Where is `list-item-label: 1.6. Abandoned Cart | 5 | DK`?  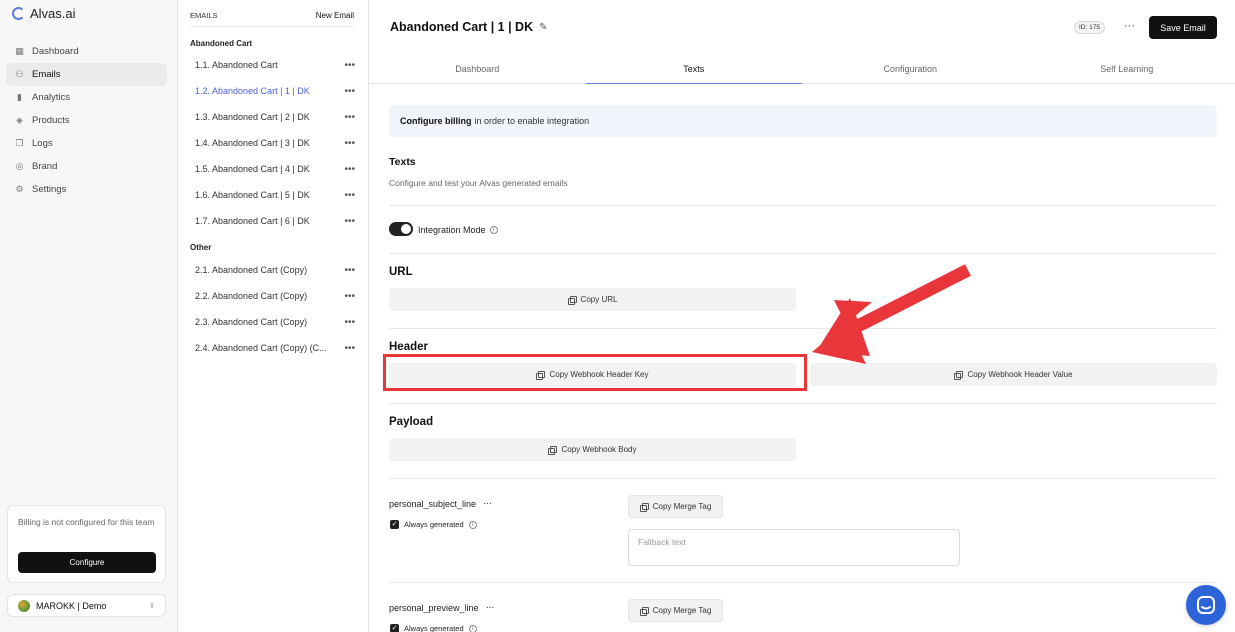 list-item-label: 1.6. Abandoned Cart | 5 | DK is located at coordinates (252, 195).